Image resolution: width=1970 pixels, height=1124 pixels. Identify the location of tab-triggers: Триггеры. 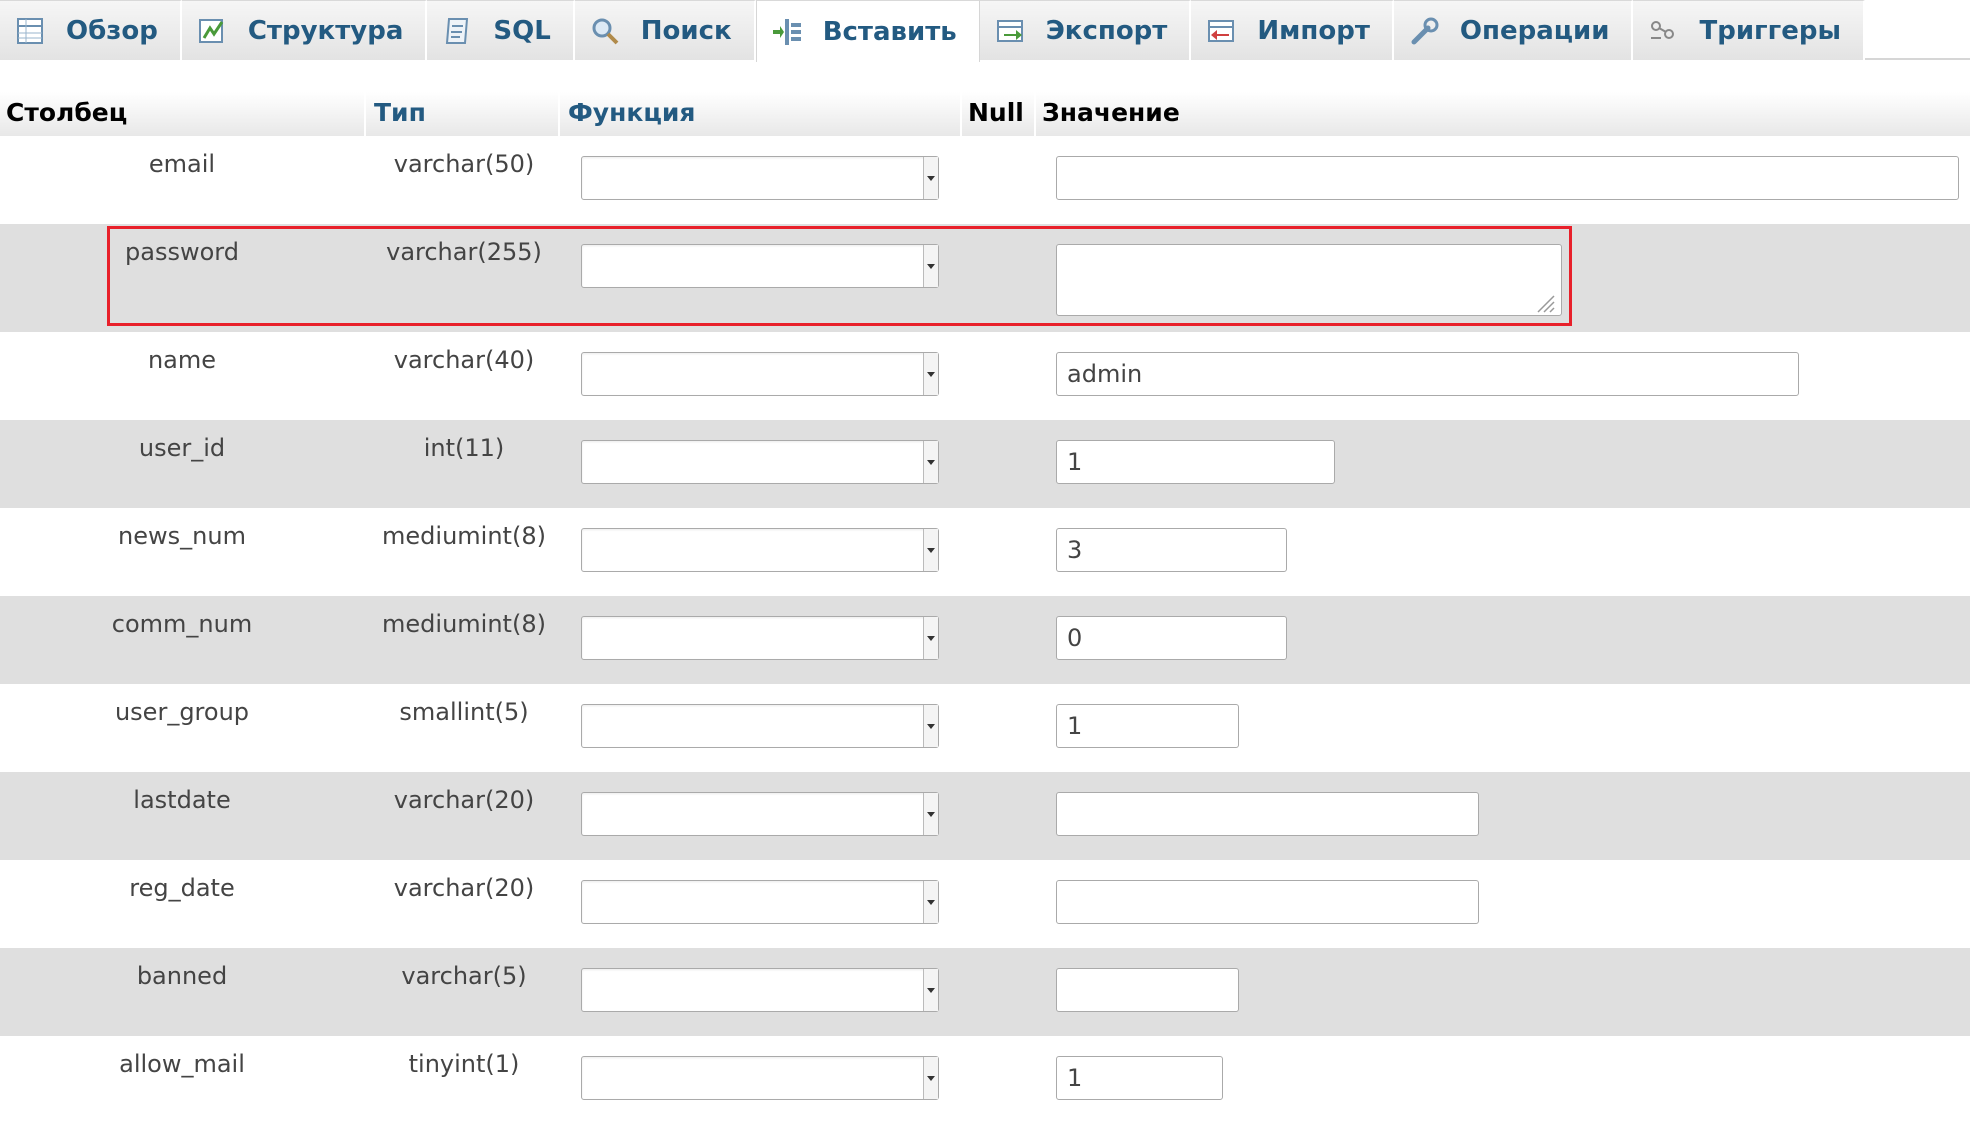
(1749, 30).